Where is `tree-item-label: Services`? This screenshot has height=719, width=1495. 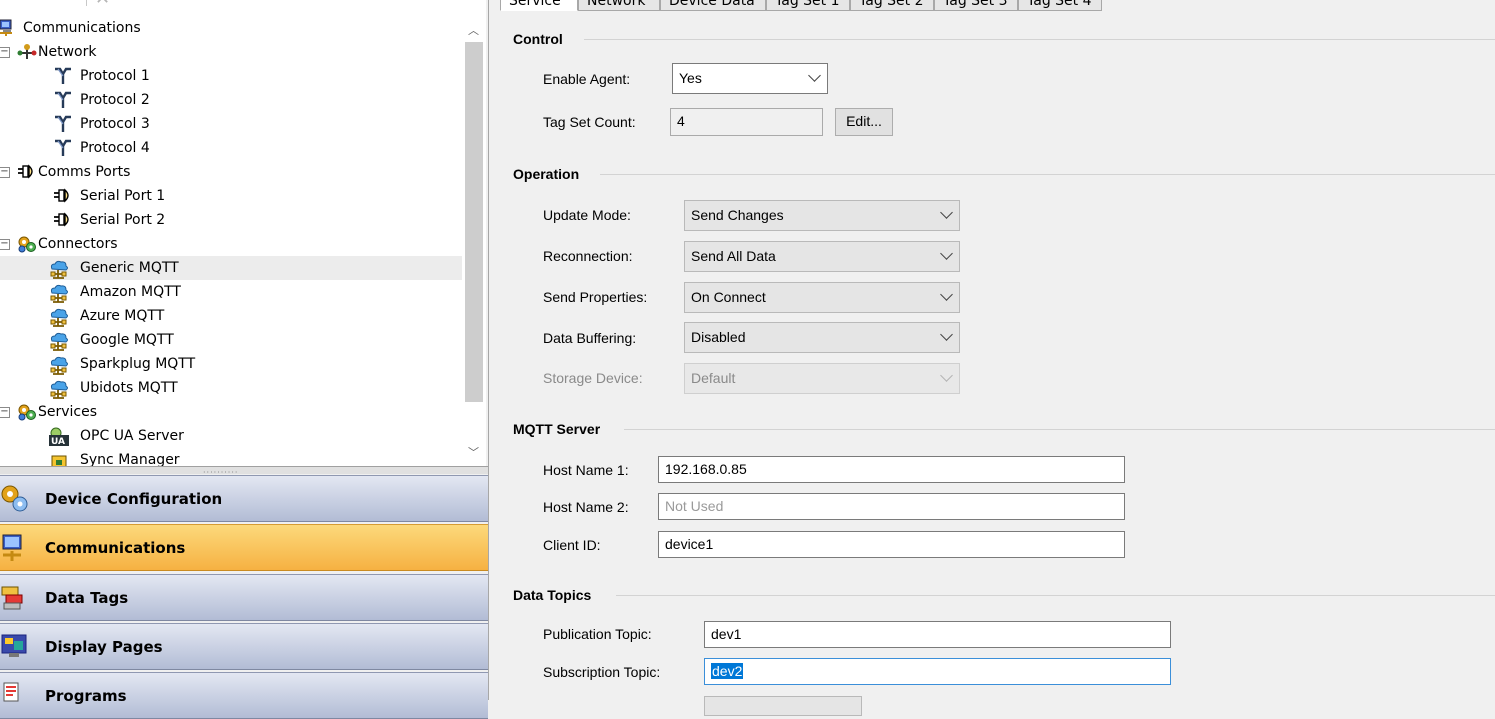
tree-item-label: Services is located at coordinates (68, 412).